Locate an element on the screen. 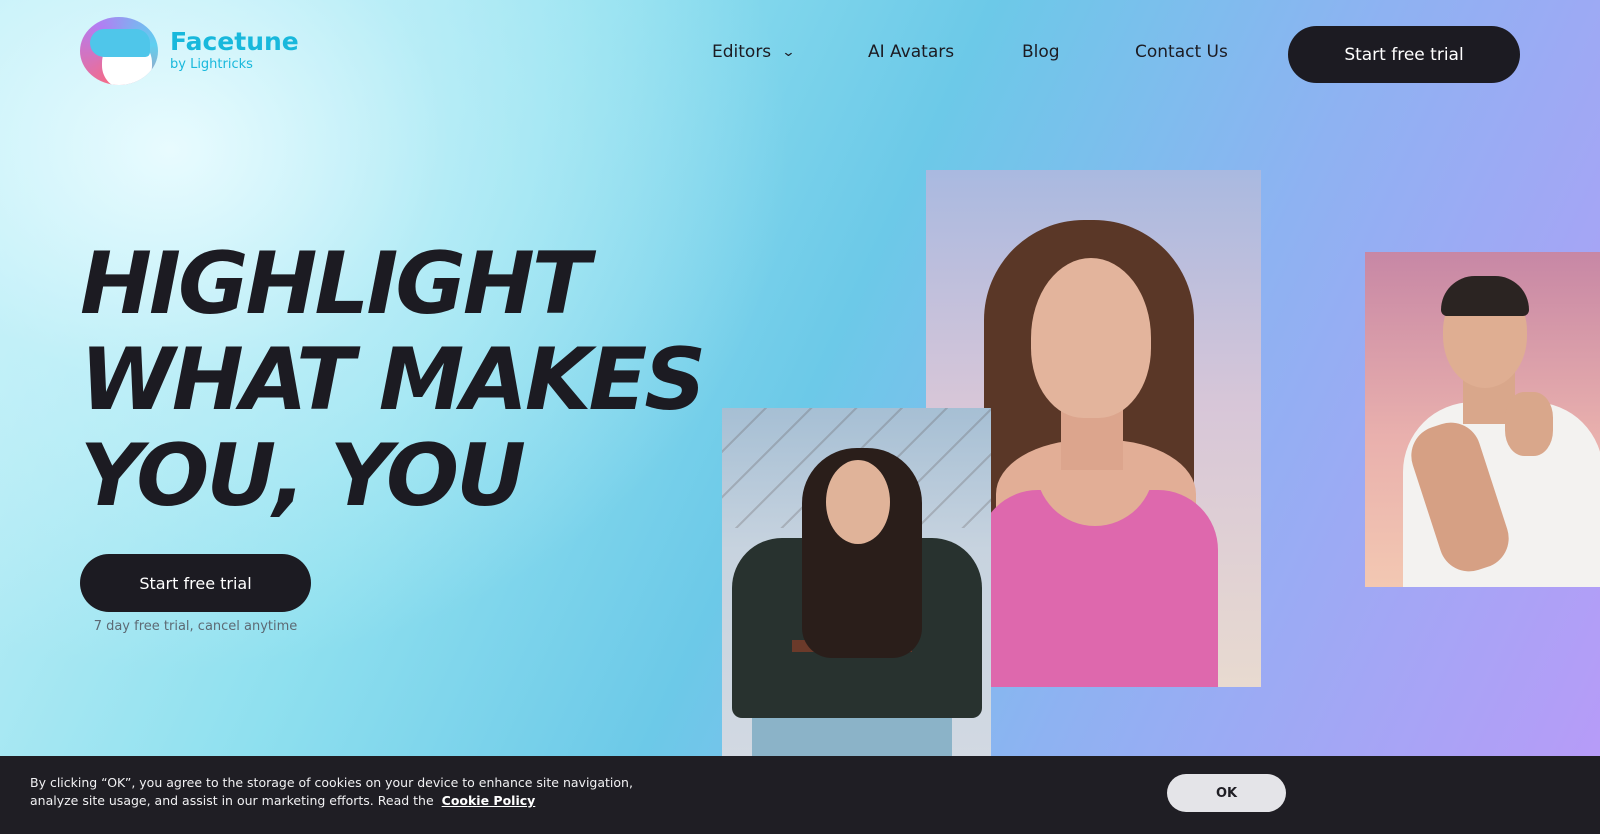 The height and width of the screenshot is (834, 1600). hero-start-free-trial-button: Start free trial is located at coordinates (195, 583).